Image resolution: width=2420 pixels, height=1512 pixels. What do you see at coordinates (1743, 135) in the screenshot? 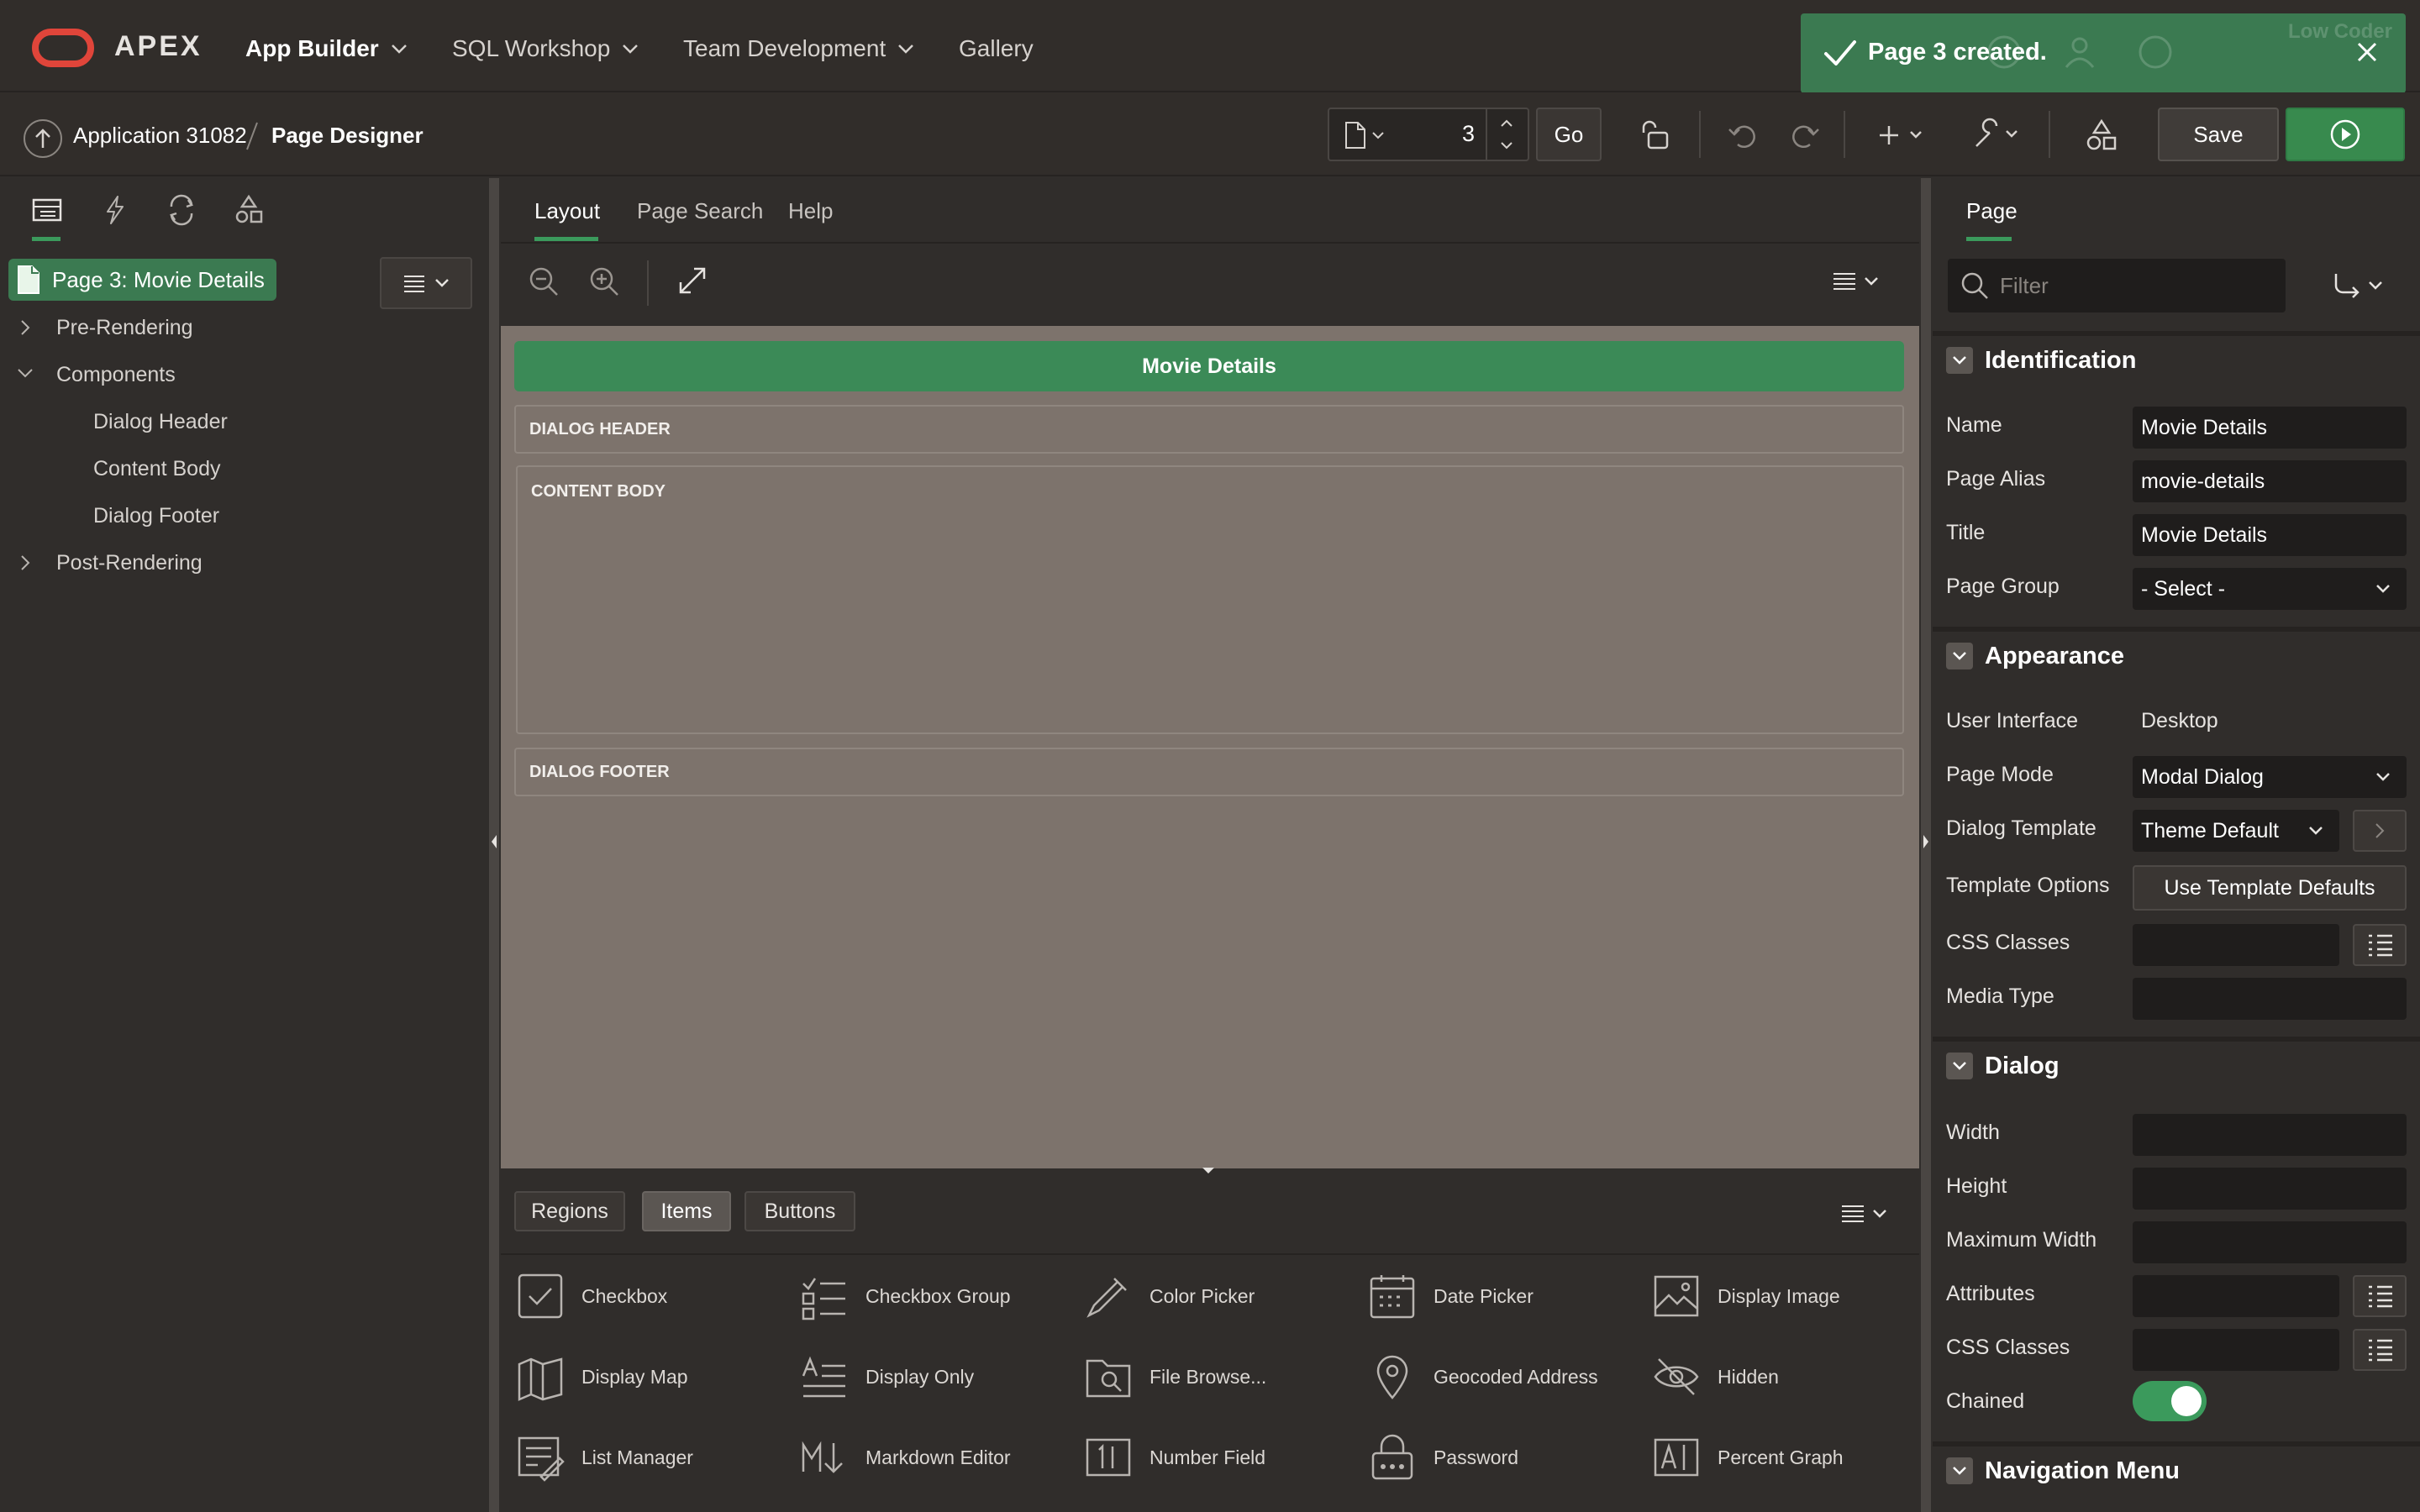
I see `undo-icon` at bounding box center [1743, 135].